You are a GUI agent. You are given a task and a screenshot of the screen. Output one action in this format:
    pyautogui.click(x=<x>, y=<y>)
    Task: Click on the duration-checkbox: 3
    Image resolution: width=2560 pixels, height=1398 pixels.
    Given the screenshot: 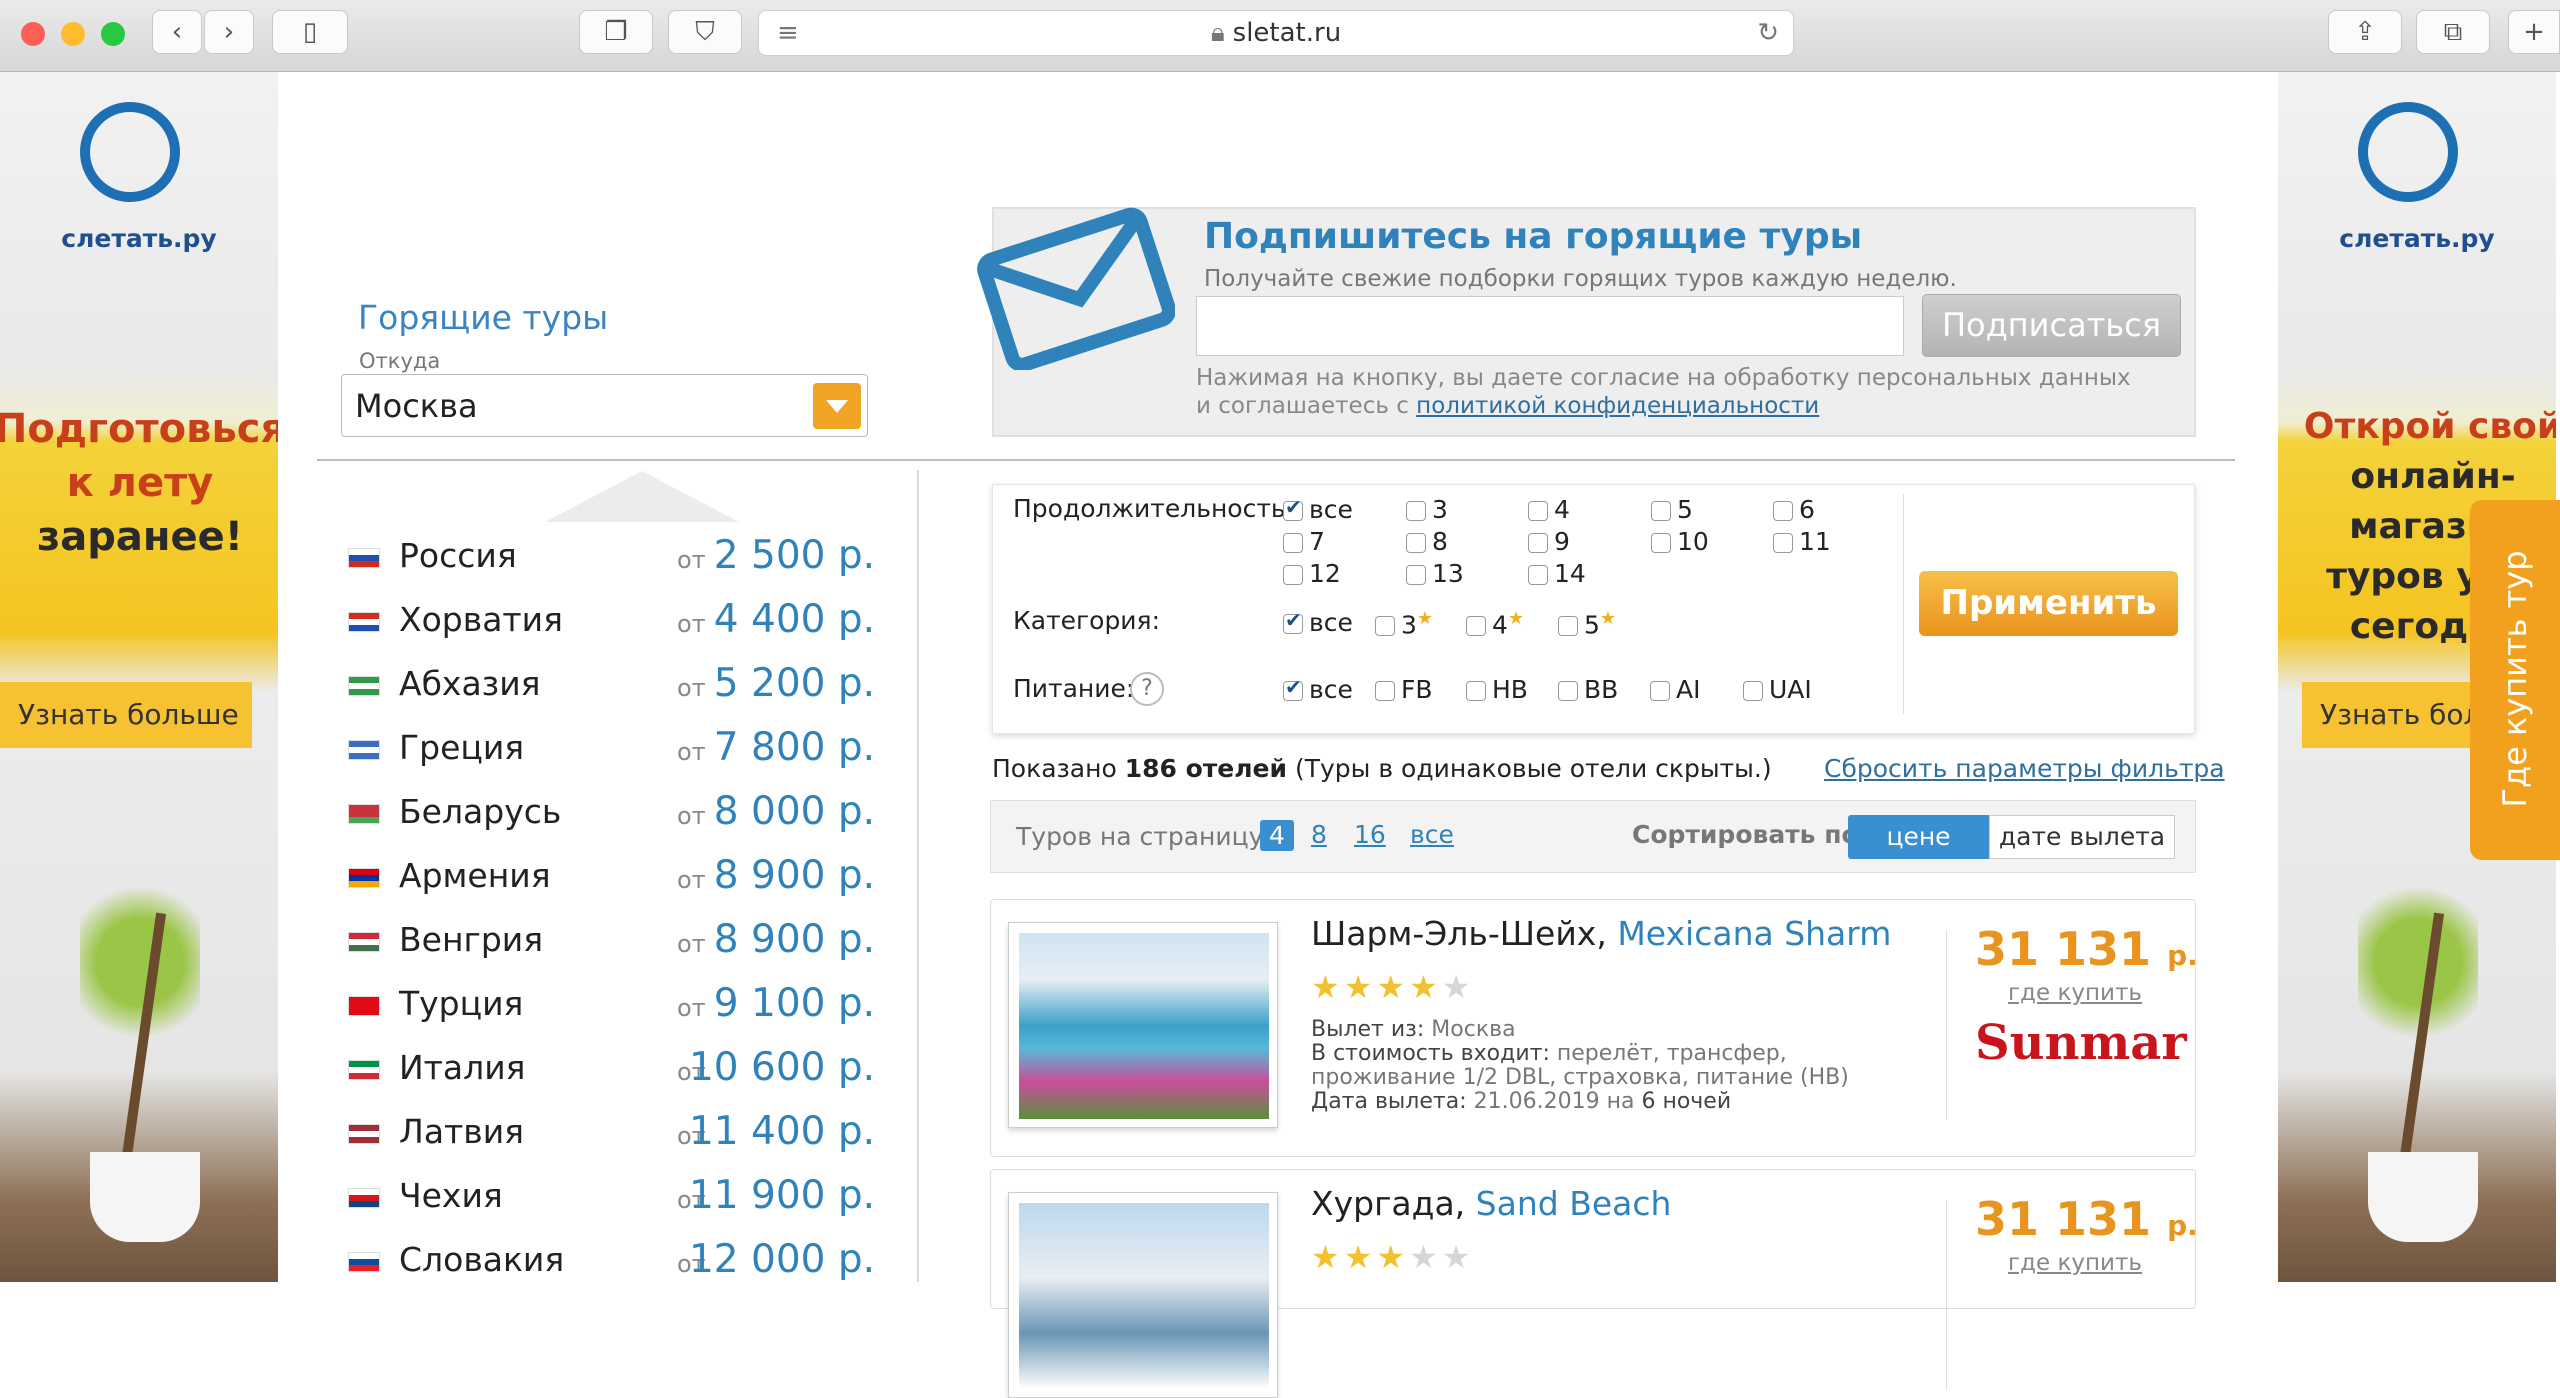 What is the action you would take?
    pyautogui.click(x=1427, y=510)
    